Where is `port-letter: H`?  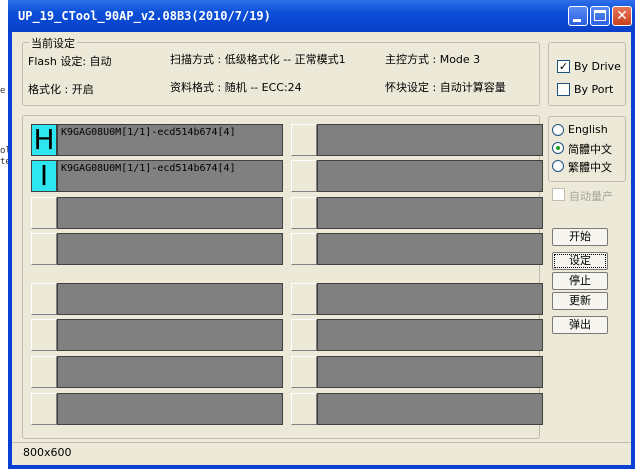 port-letter: H is located at coordinates (44, 139).